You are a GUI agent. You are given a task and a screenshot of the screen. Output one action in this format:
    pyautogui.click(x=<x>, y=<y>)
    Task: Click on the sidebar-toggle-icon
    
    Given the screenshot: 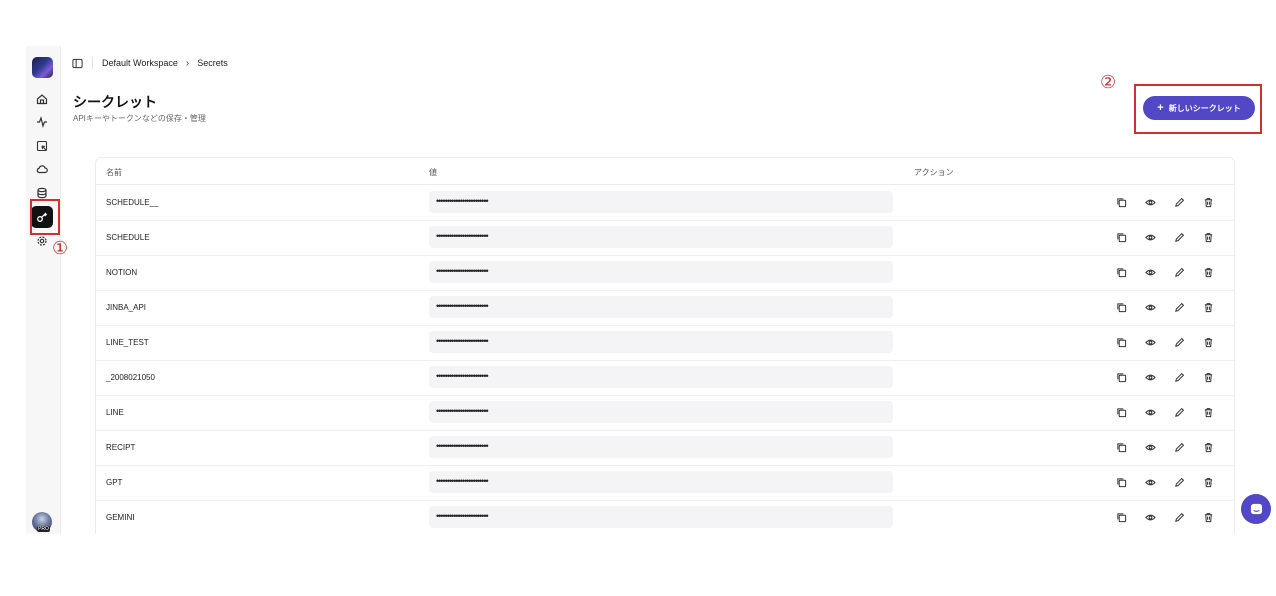 What is the action you would take?
    pyautogui.click(x=78, y=63)
    